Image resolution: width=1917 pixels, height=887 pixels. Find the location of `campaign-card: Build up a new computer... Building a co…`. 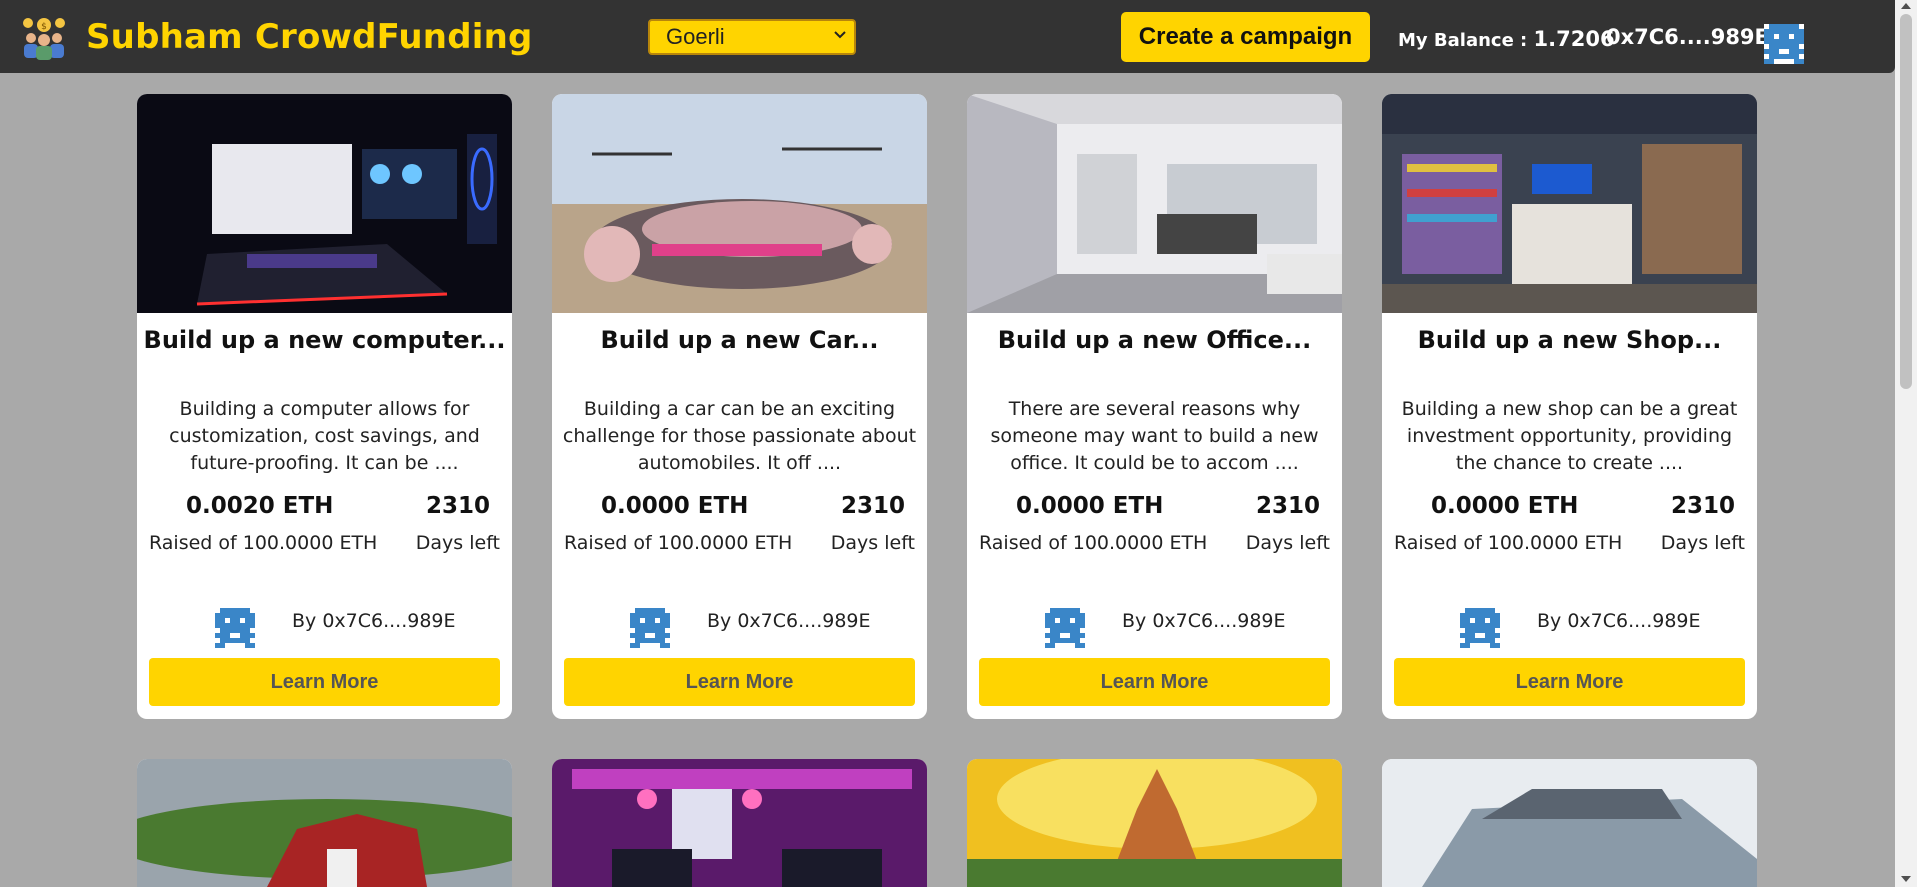

campaign-card: Build up a new computer... Building a co… is located at coordinates (324, 406).